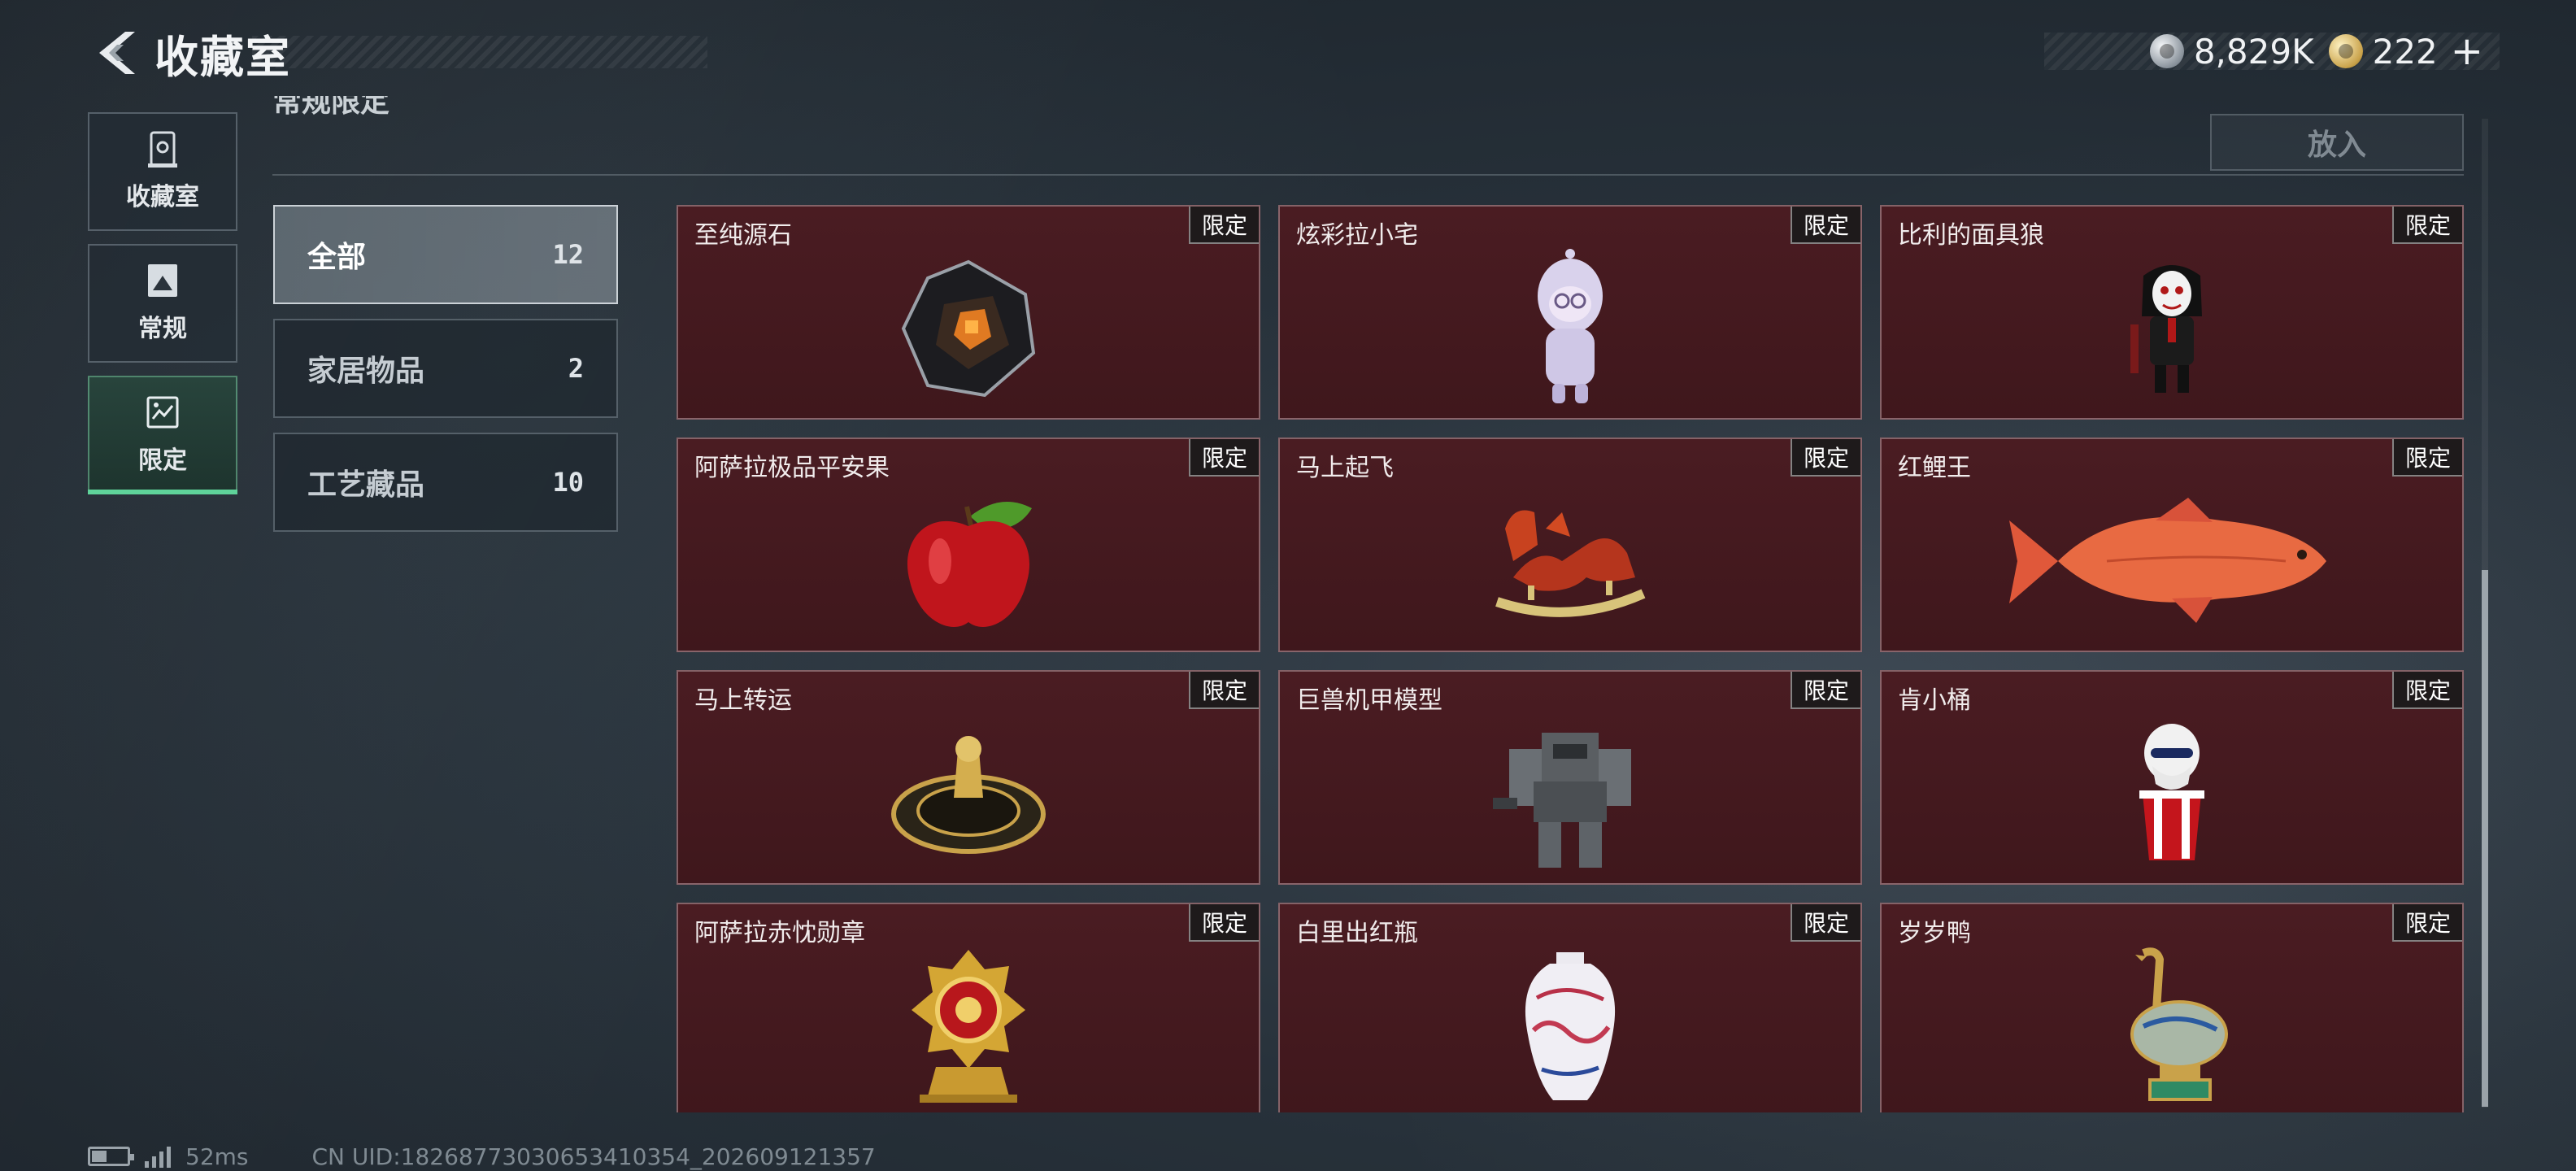 The width and height of the screenshot is (2576, 1171). Describe the element at coordinates (593, 1156) in the screenshot. I see `uid-text: CN UID:18268773030653410354_202609121357` at that location.